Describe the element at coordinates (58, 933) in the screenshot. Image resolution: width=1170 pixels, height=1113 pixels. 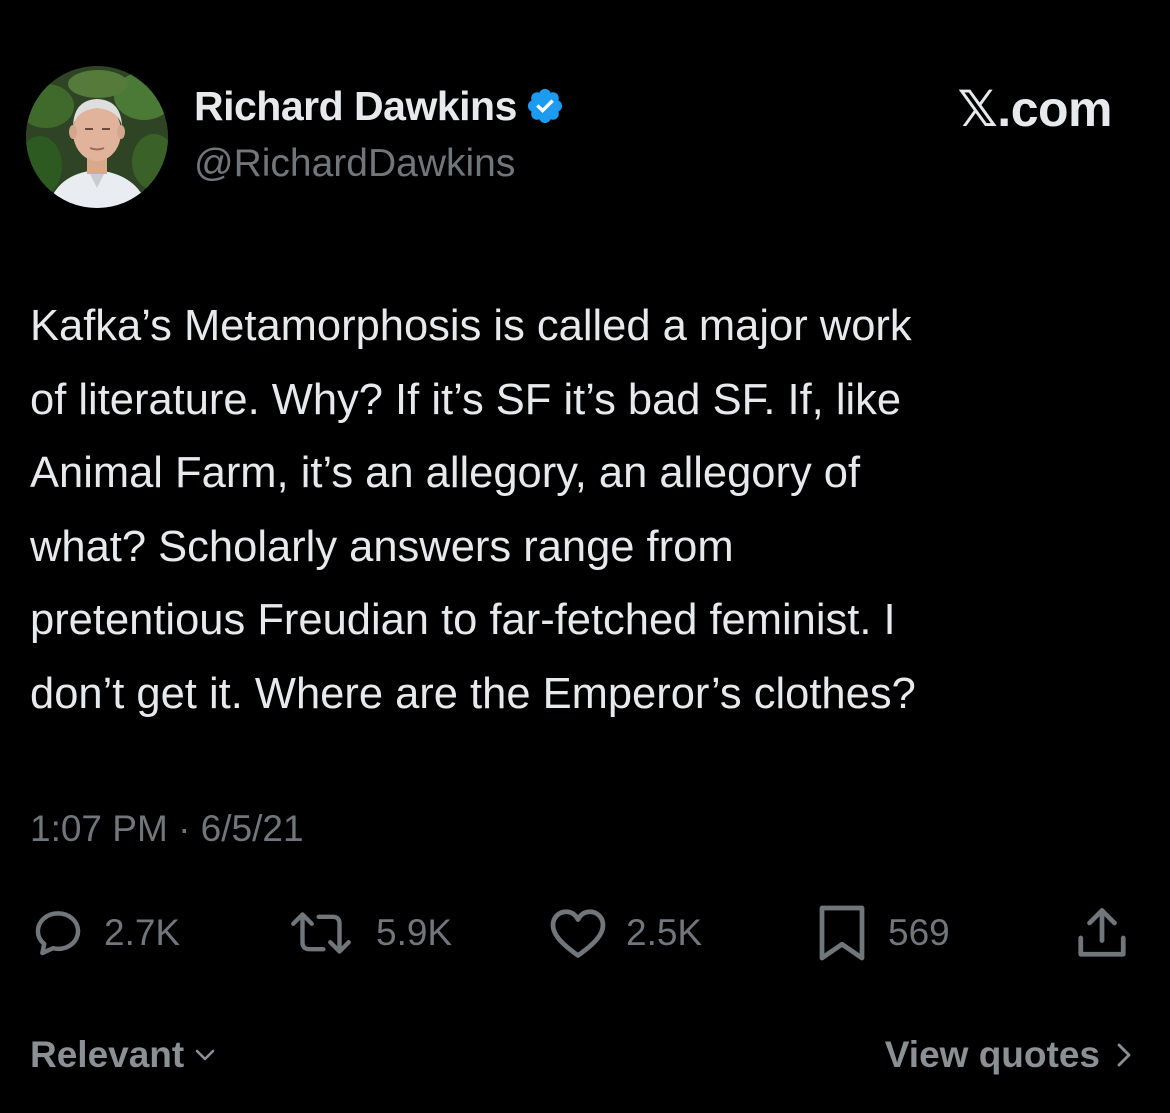
I see `reply-icon` at that location.